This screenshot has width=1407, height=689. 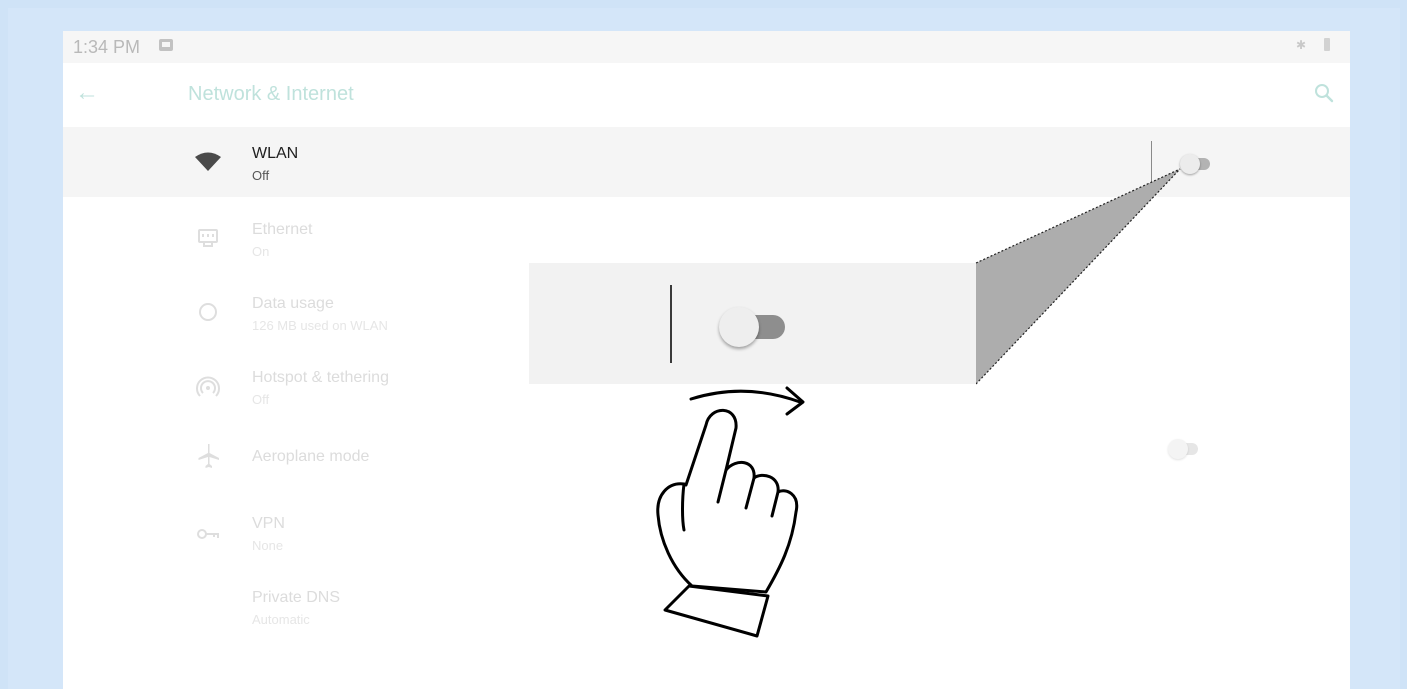 I want to click on gesture-overlay, so click(x=730, y=512).